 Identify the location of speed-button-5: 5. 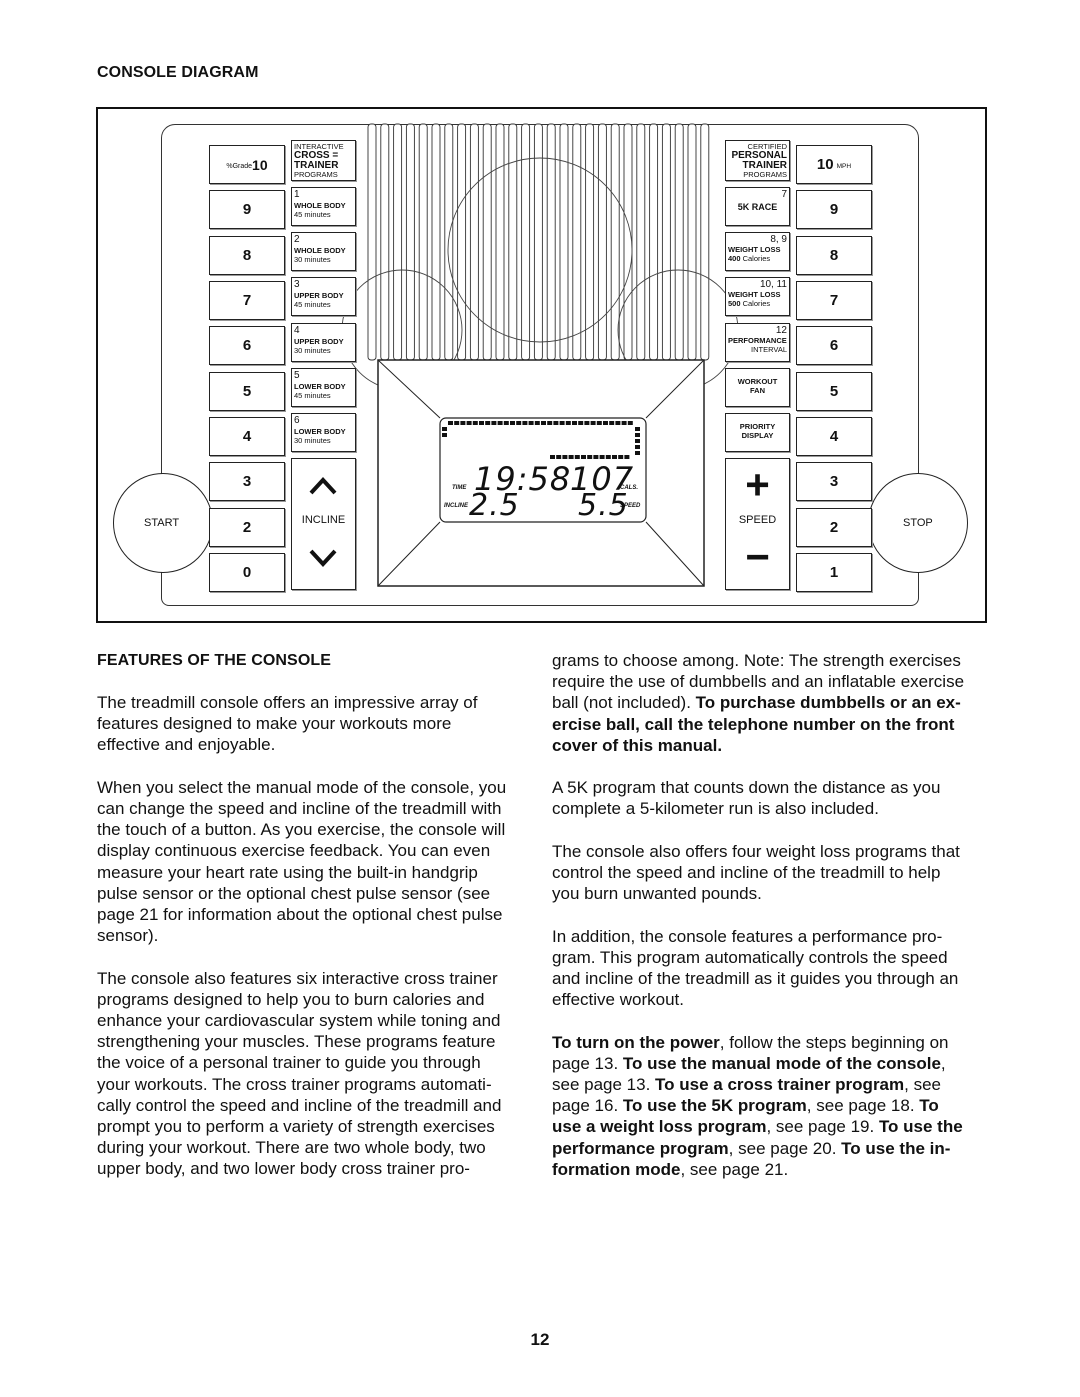
(834, 391).